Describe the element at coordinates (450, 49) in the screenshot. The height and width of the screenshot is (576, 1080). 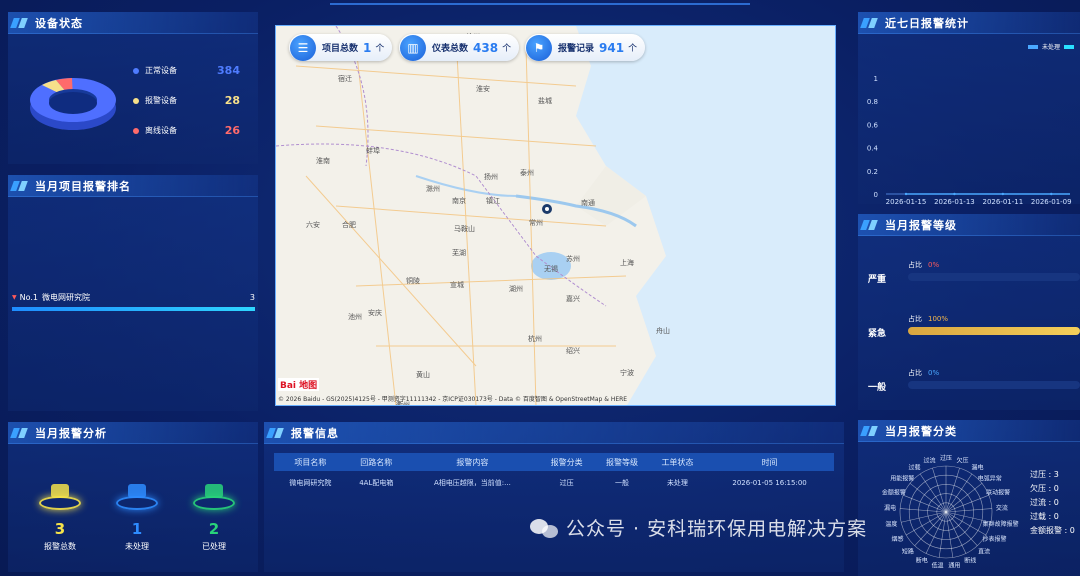
I see `stat-label: 仪表总数` at that location.